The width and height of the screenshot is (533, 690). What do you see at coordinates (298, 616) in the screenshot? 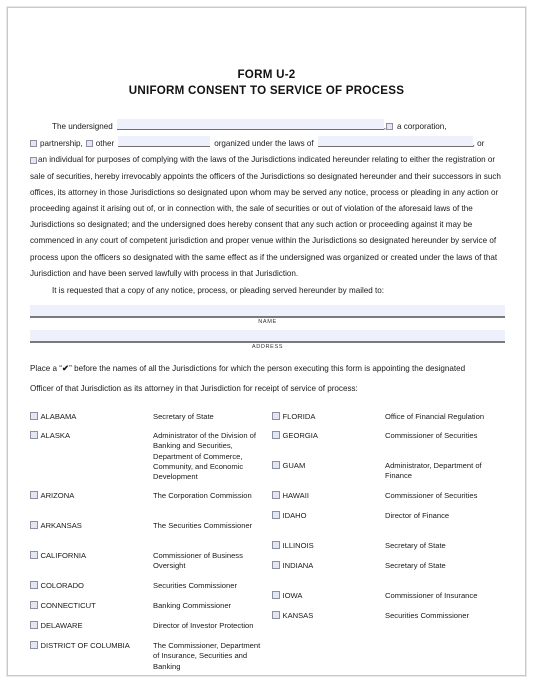
I see `jurisdiction-name: KANSAS` at bounding box center [298, 616].